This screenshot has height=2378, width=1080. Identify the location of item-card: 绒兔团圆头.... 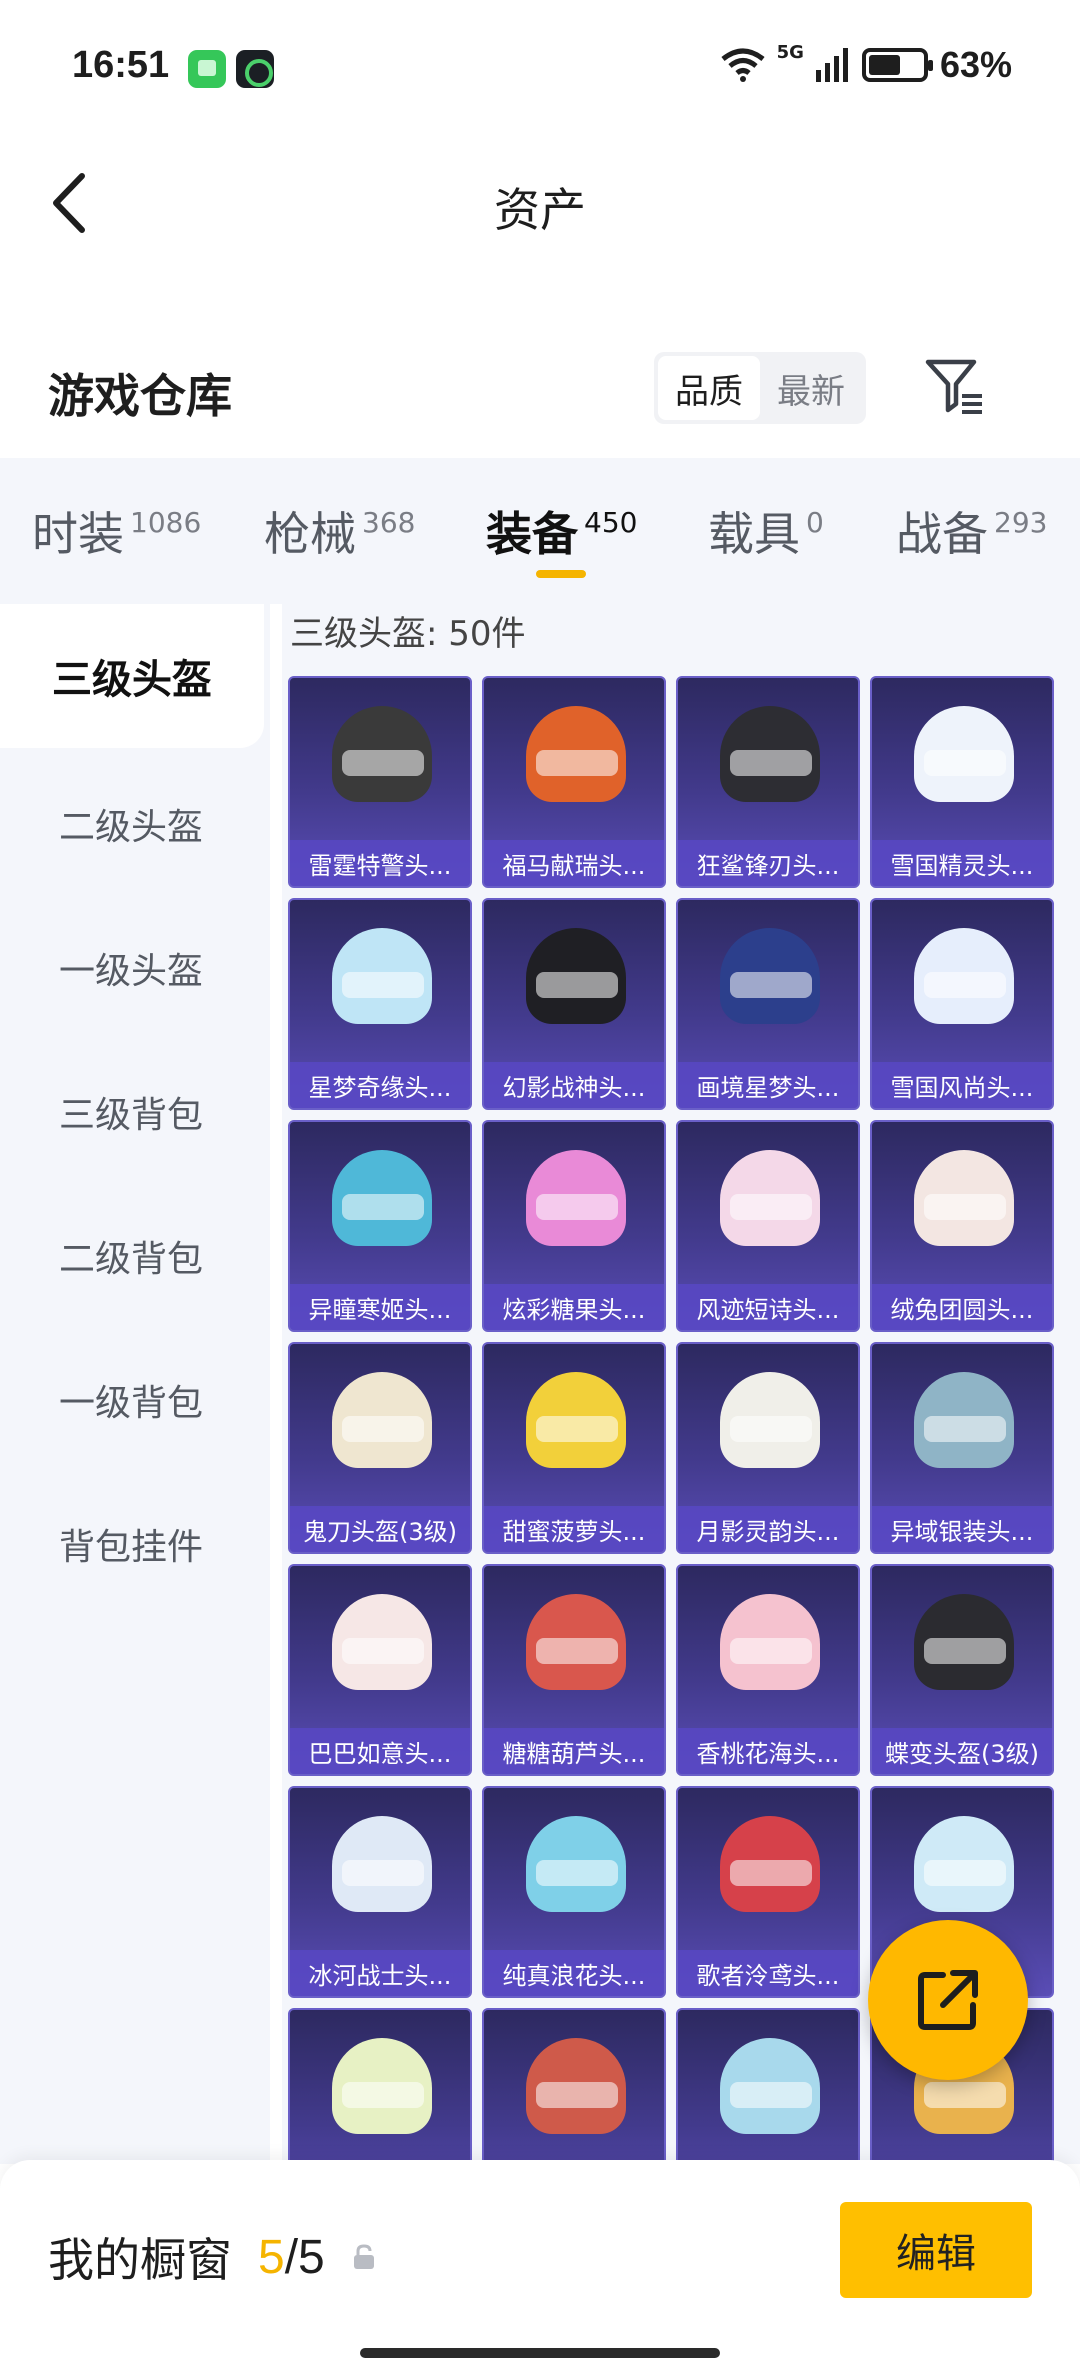
(962, 1226).